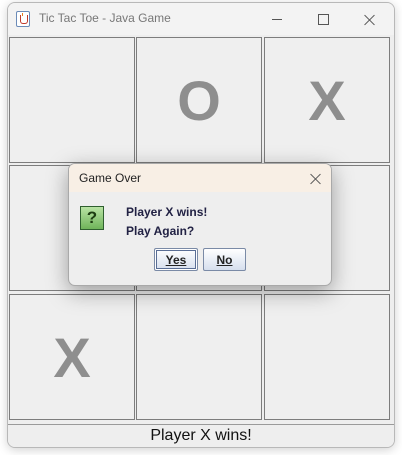 This screenshot has height=455, width=402. I want to click on maximize-button, so click(323, 19).